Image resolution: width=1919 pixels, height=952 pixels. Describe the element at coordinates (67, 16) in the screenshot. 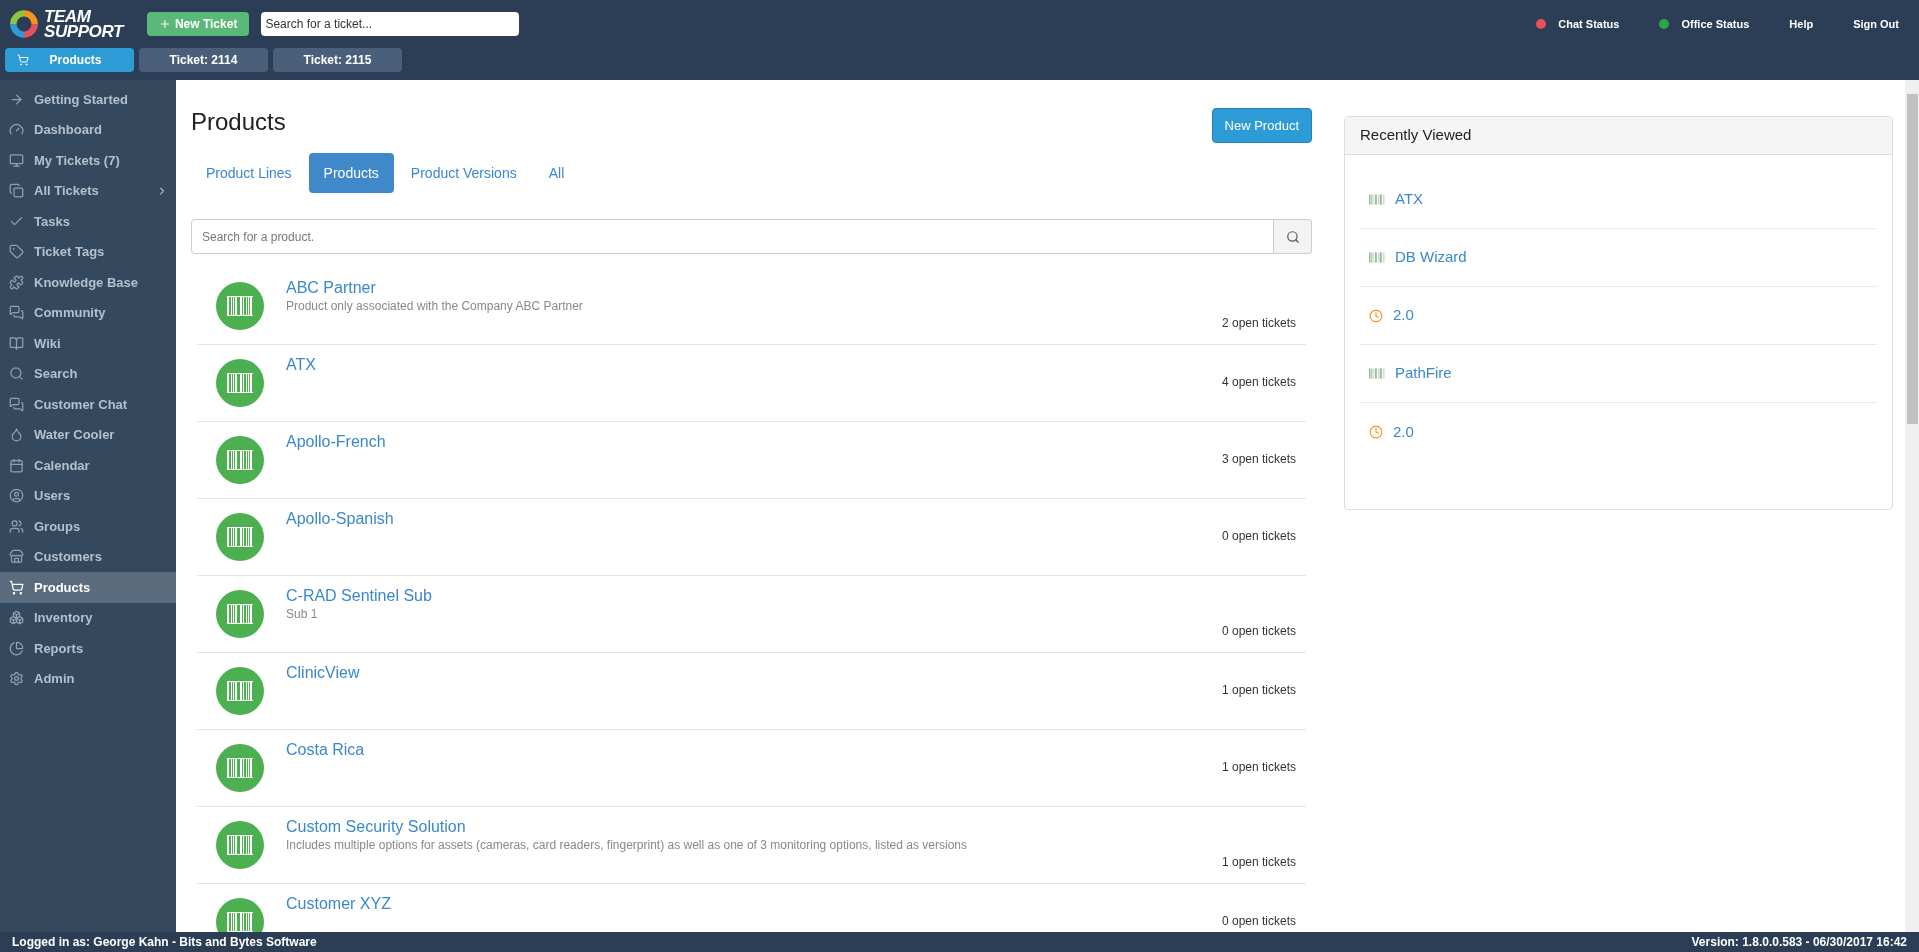

I see `logo-text: TEAM` at that location.